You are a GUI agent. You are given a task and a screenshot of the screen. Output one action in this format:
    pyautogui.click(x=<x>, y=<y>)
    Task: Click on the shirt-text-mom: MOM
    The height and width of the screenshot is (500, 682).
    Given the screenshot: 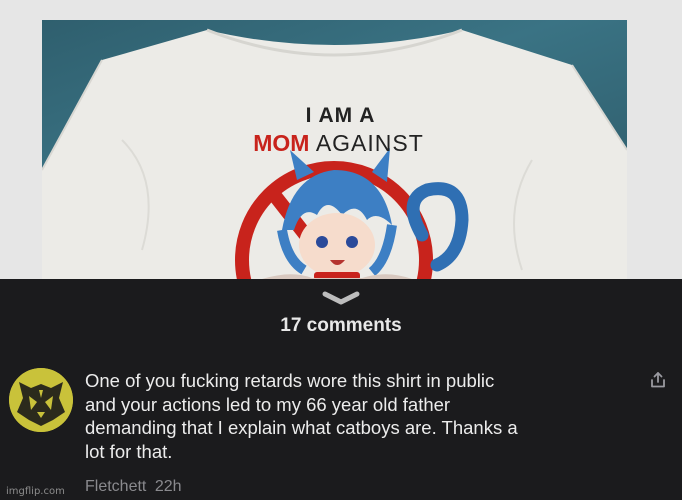 What is the action you would take?
    pyautogui.click(x=281, y=143)
    